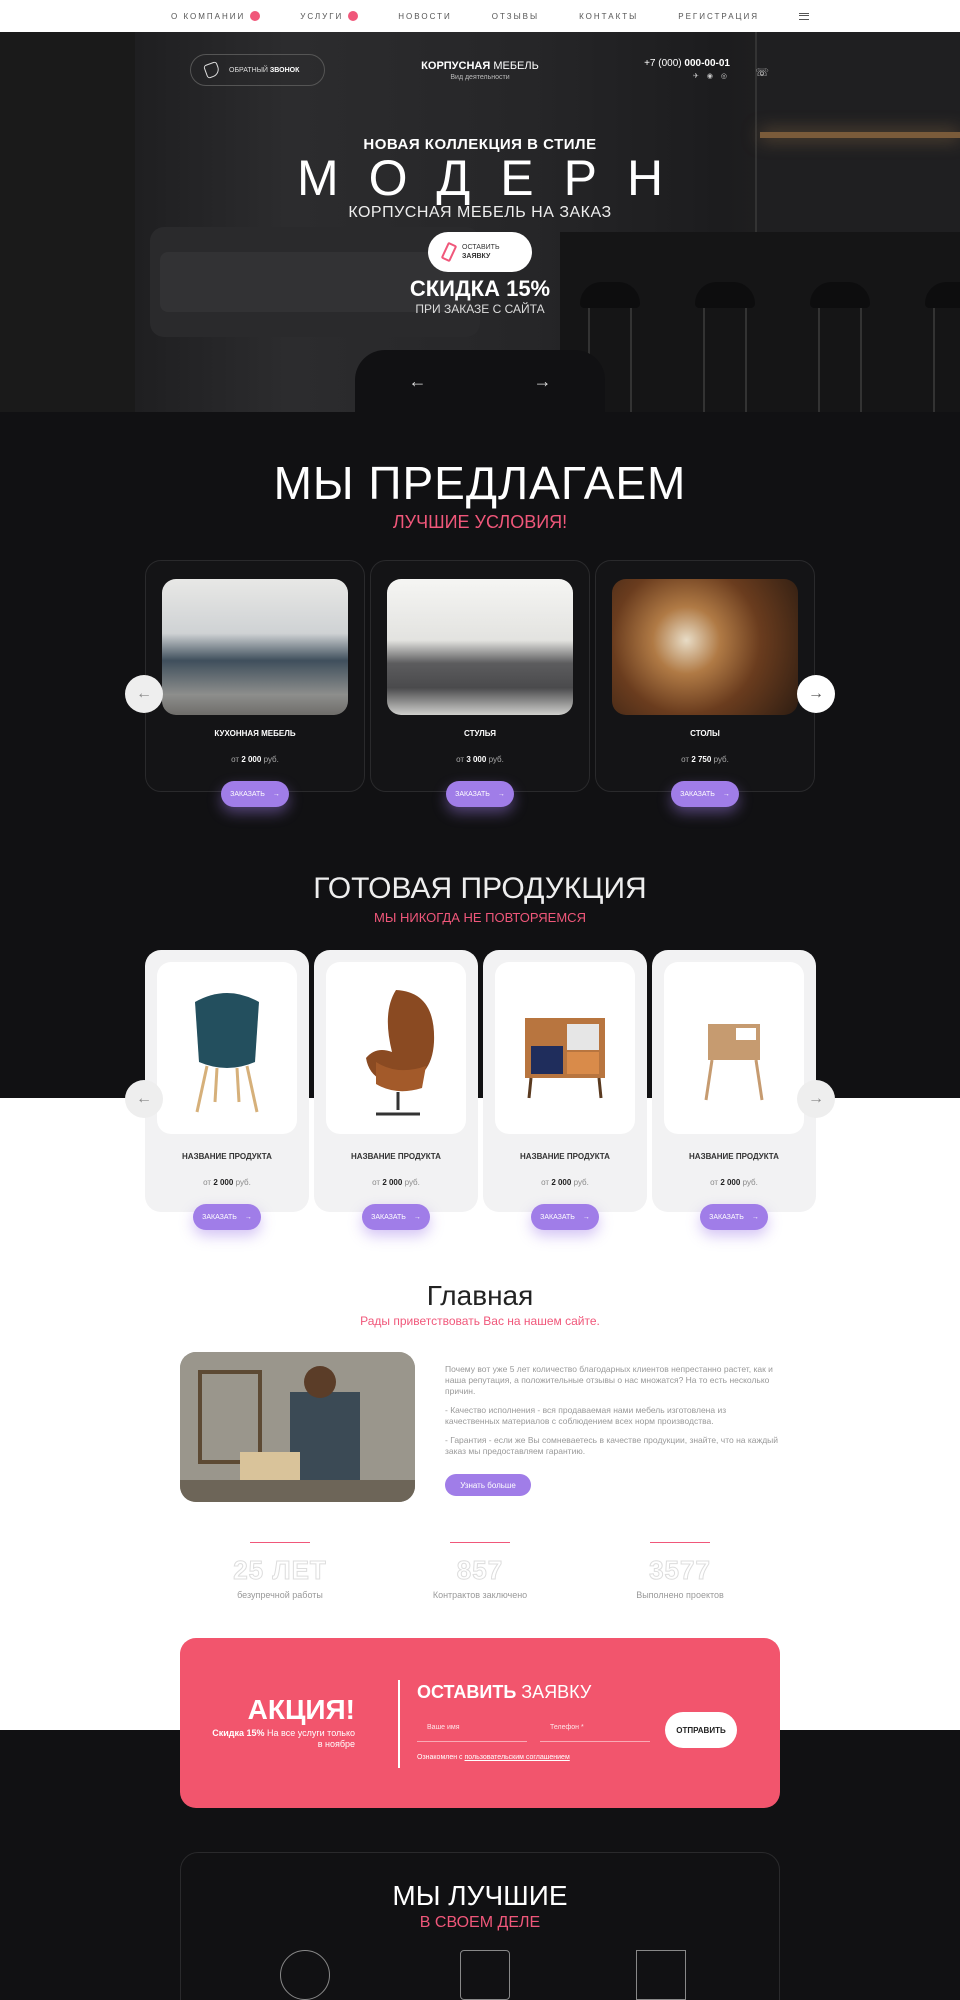 This screenshot has width=960, height=2000. I want to click on menu-icon, so click(803, 16).